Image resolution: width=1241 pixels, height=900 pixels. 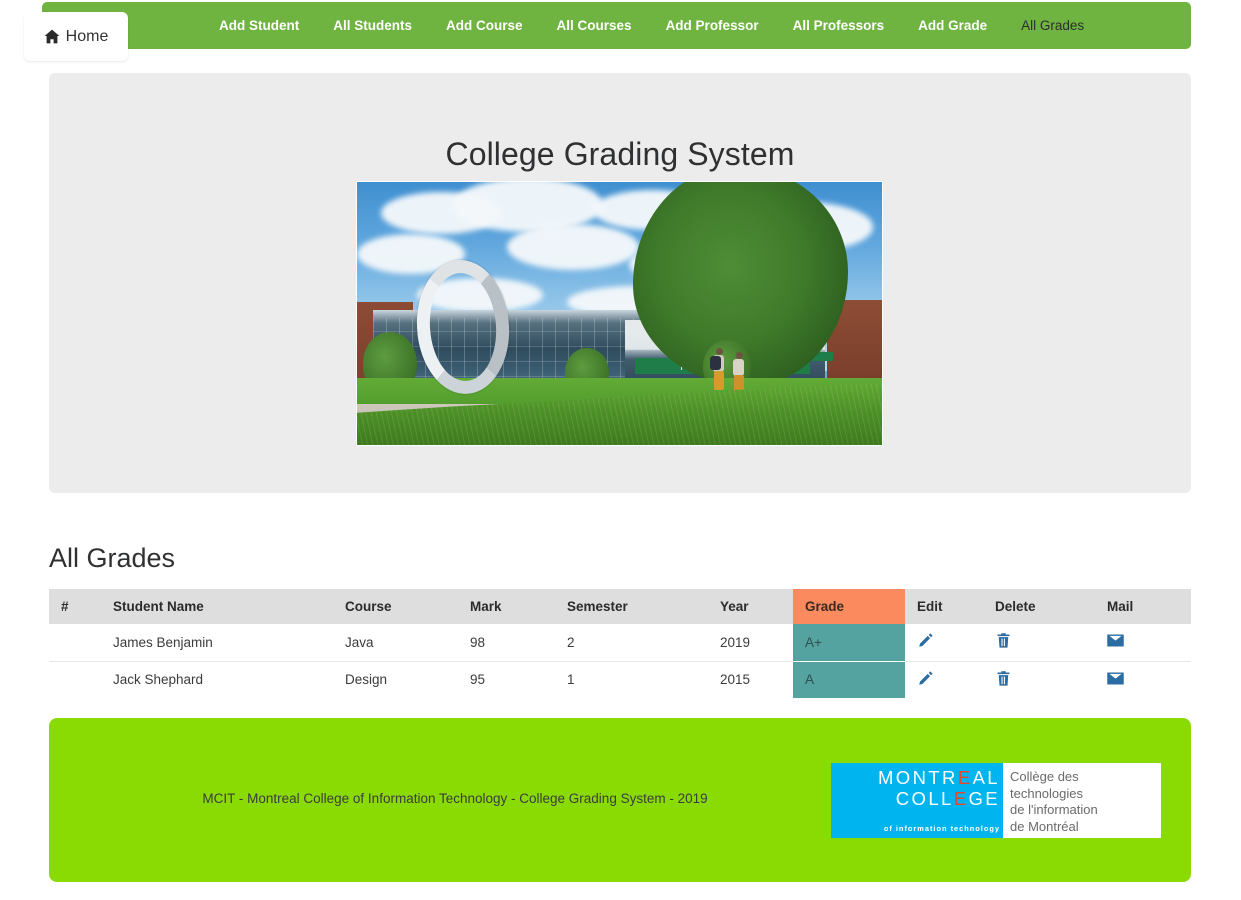 I want to click on nav-item-home-label: Home, so click(x=87, y=36).